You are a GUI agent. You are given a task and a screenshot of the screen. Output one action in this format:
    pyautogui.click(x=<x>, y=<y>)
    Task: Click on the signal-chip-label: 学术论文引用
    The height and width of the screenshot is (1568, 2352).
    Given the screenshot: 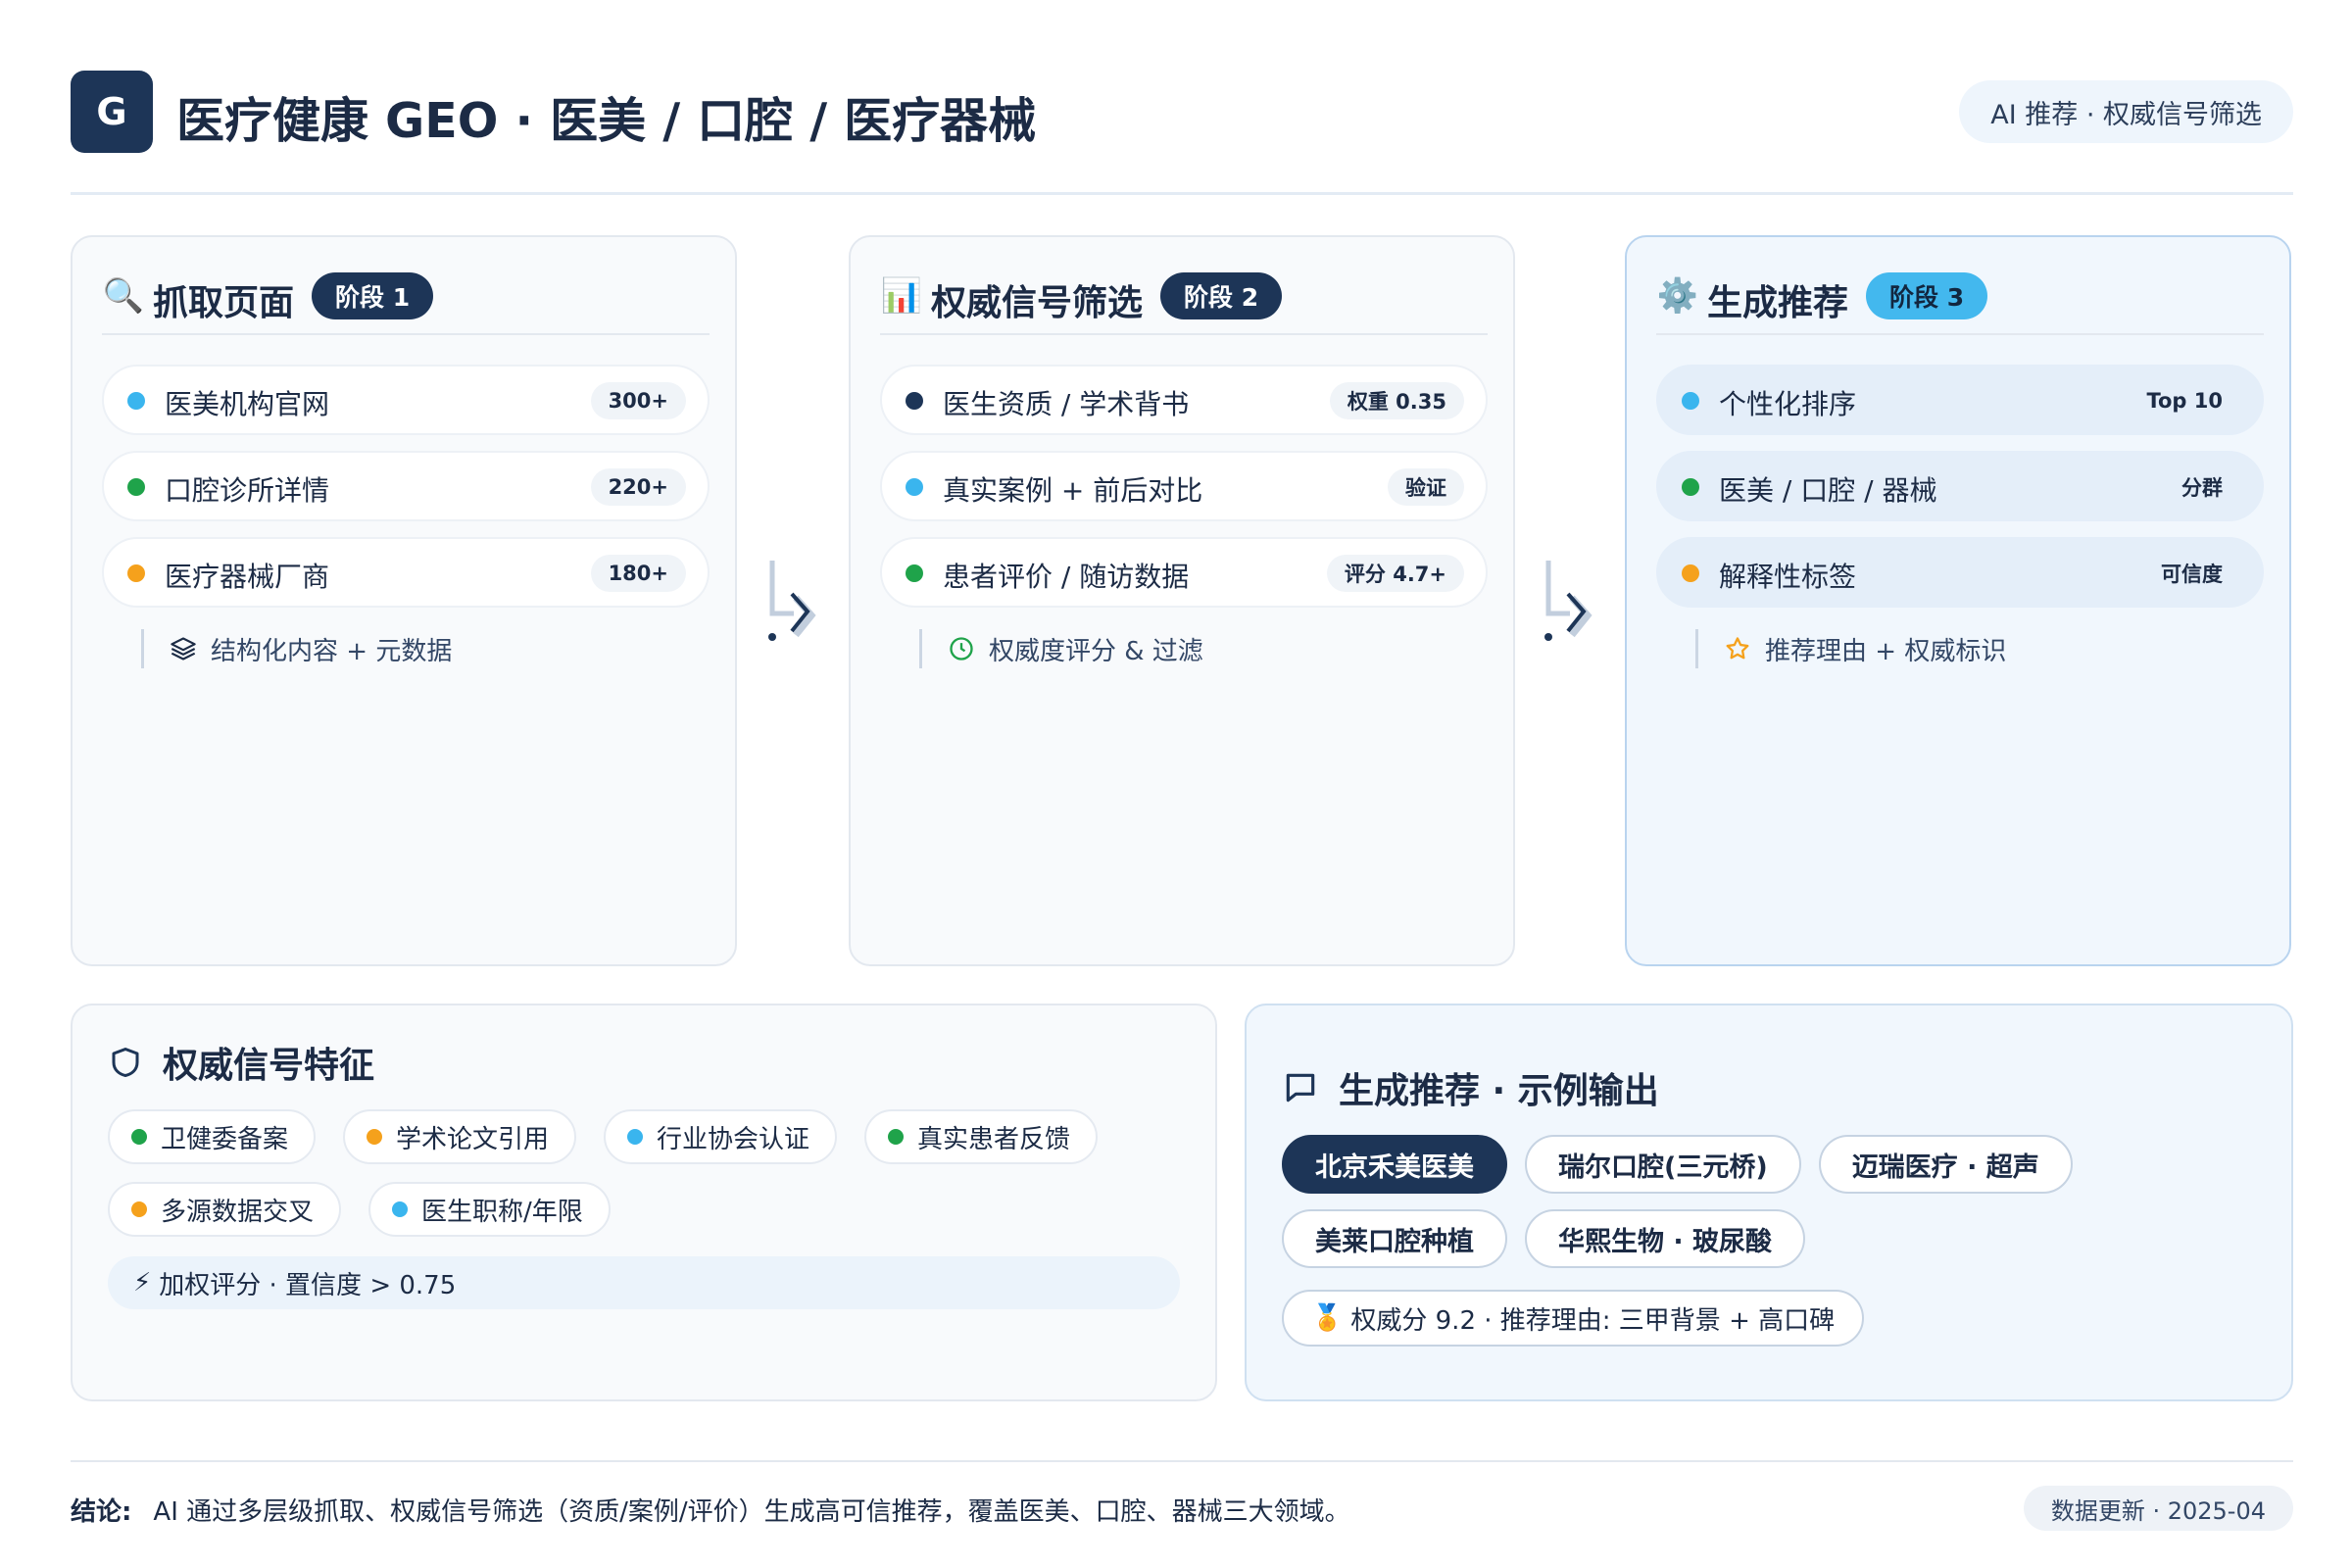 What is the action you would take?
    pyautogui.click(x=473, y=1139)
    